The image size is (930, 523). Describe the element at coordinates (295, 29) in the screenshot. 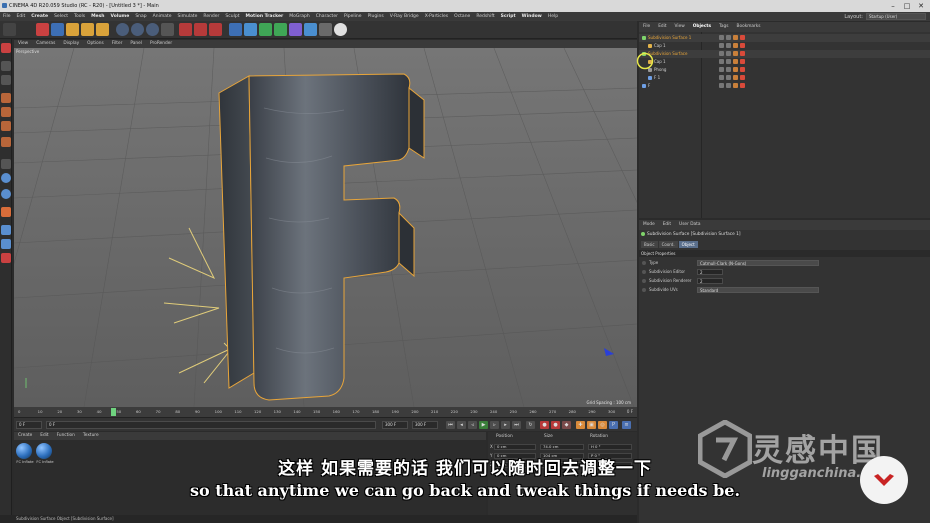

I see `deformer-icon` at that location.